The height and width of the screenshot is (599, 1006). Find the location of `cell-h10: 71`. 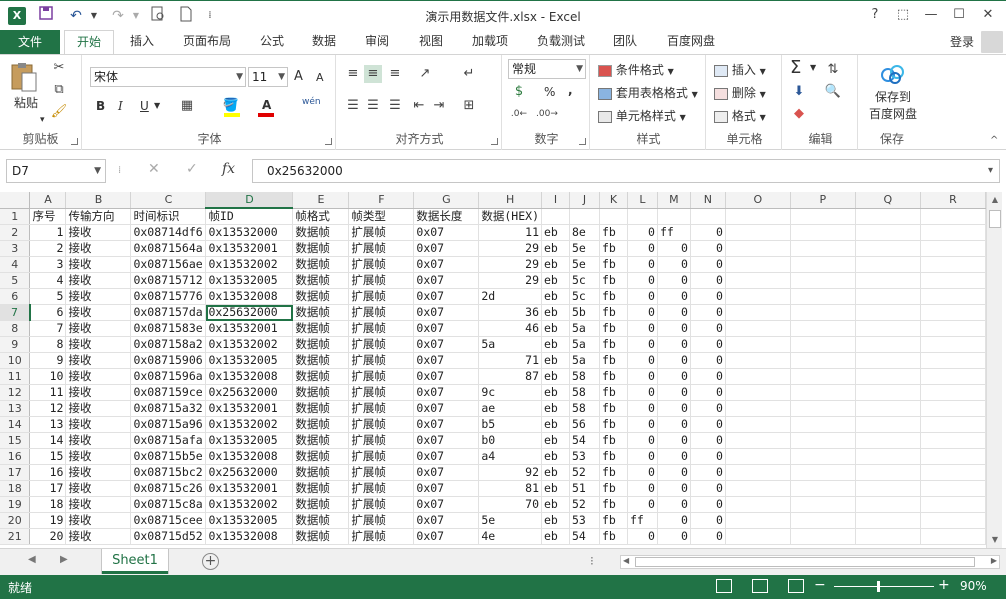

cell-h10: 71 is located at coordinates (510, 360).